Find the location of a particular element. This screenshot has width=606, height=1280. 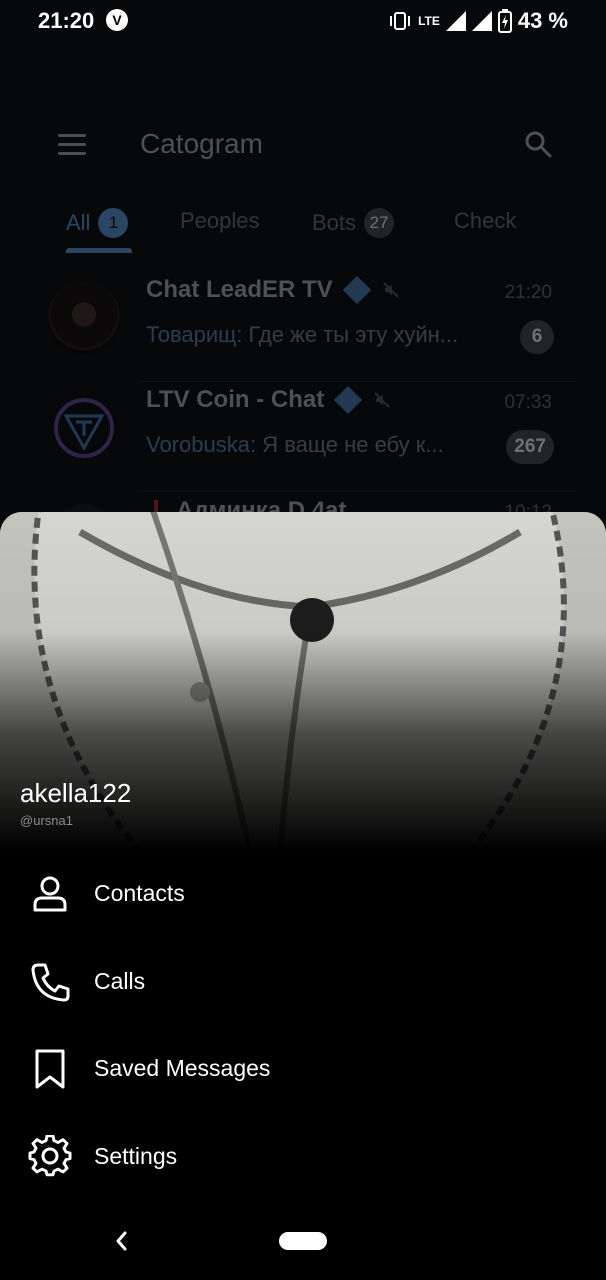

bookmark-icon is located at coordinates (50, 1069).